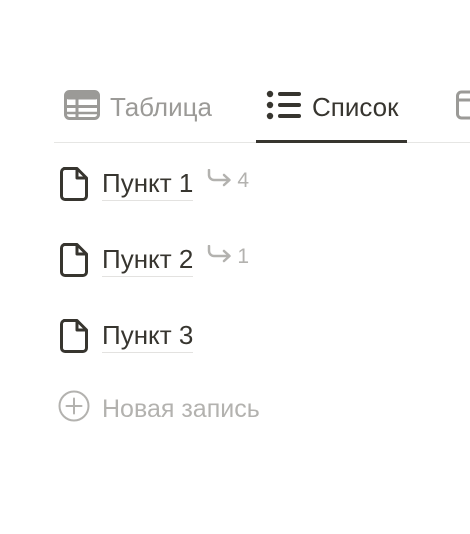 The image size is (470, 534). I want to click on item-title: Пункт 1, so click(148, 184).